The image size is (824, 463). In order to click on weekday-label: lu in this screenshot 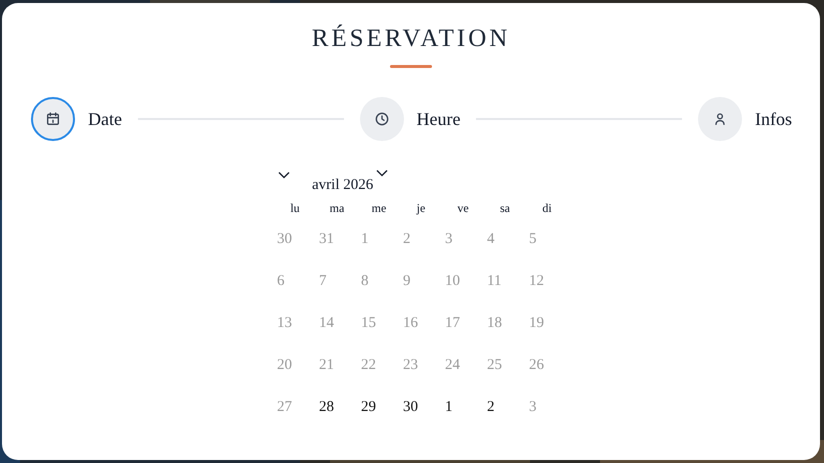, I will do `click(295, 208)`.